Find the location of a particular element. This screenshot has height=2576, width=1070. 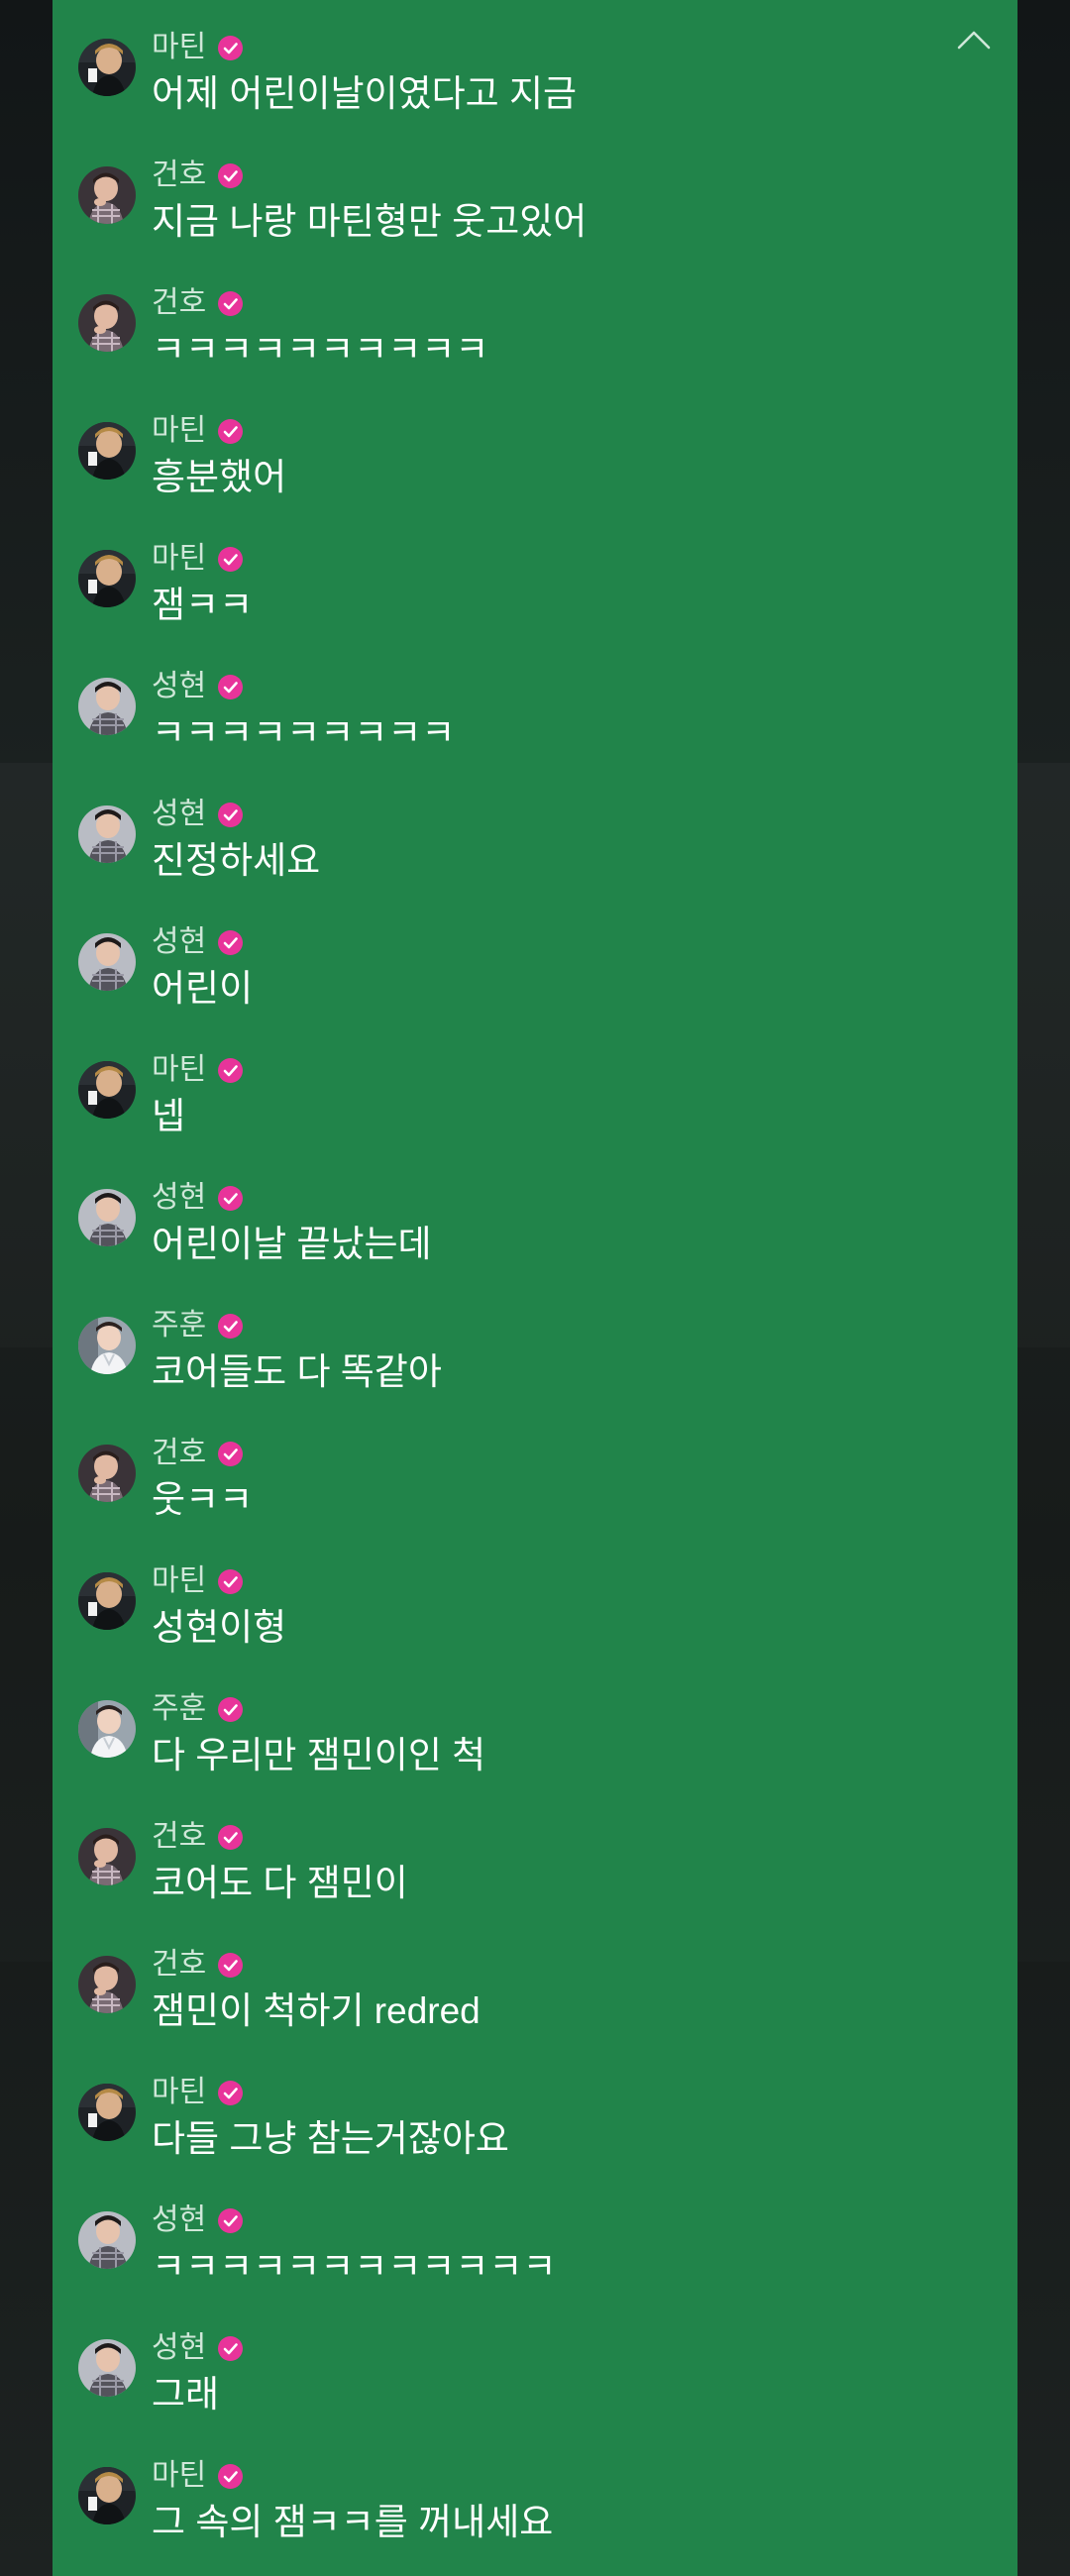

message-text: ㅋㅋㅋㅋㅋㅋㅋㅋㅋㅋ is located at coordinates (320, 349).